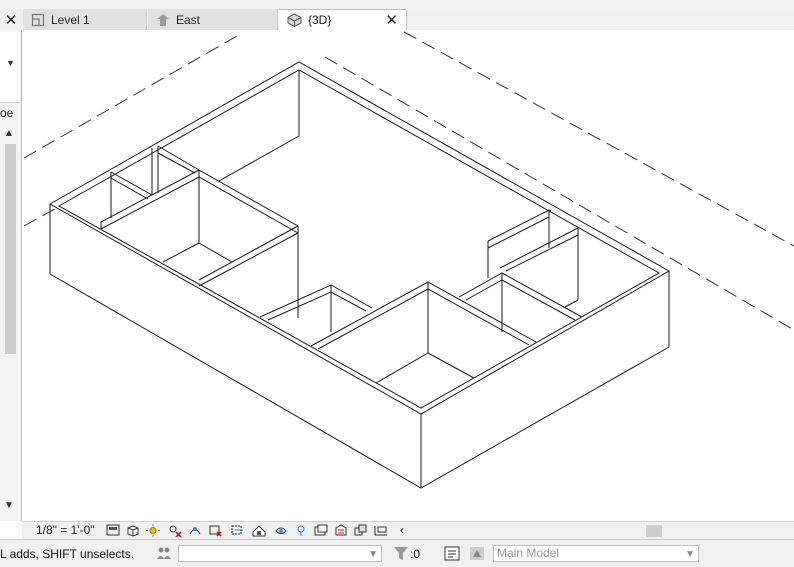  What do you see at coordinates (164, 553) in the screenshot?
I see `workset-icon` at bounding box center [164, 553].